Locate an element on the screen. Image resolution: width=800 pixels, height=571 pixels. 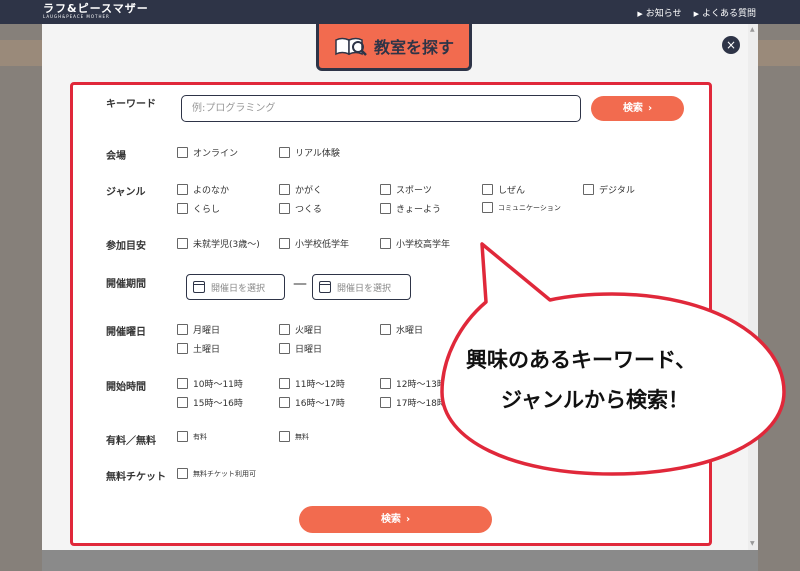
checkbox-label: スポーツ is located at coordinates (414, 191).